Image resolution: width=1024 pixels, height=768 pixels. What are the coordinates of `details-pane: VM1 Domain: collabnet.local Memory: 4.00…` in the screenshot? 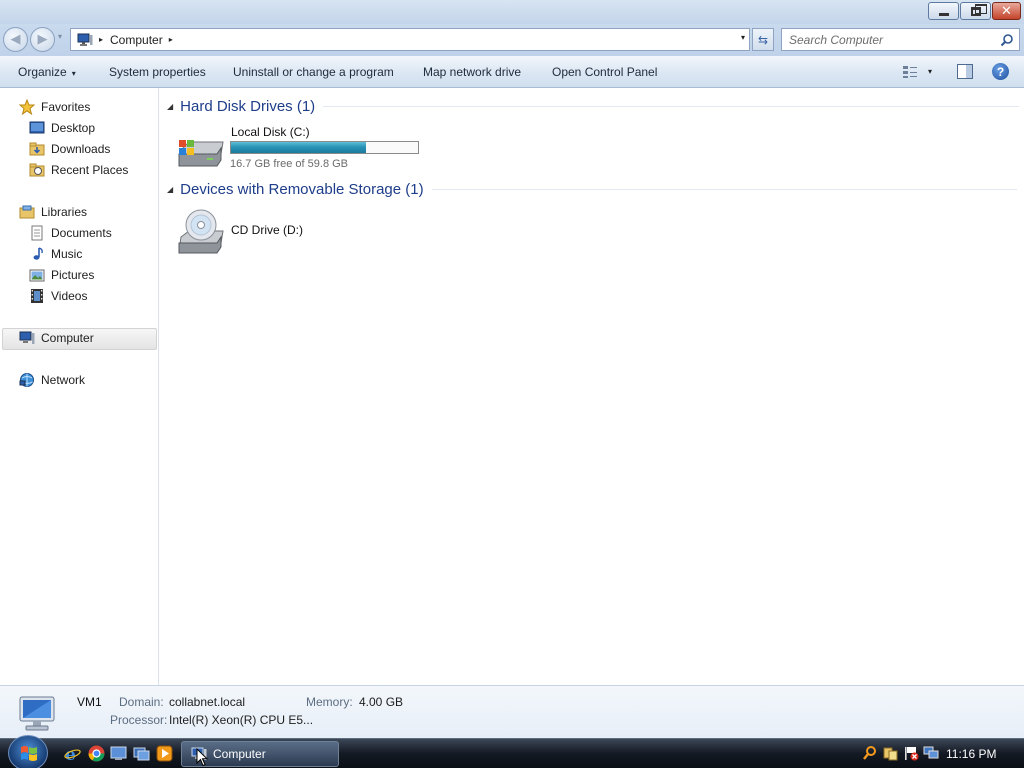 It's located at (512, 711).